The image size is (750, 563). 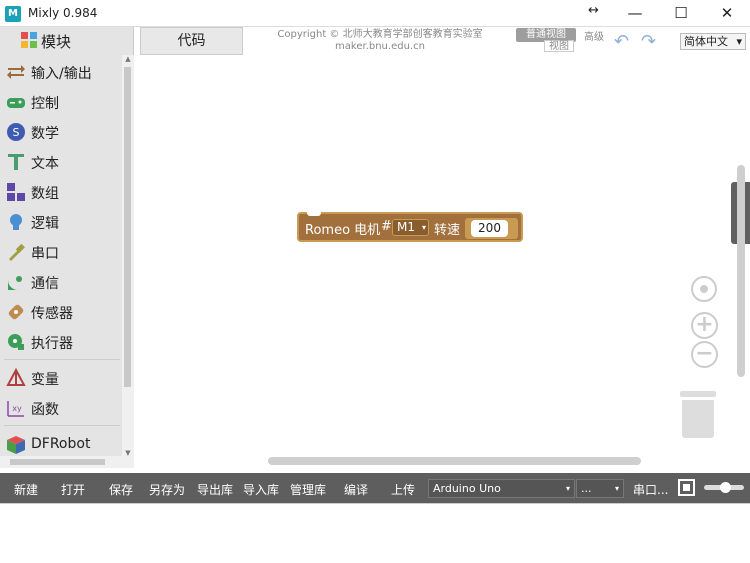 What do you see at coordinates (501, 488) in the screenshot?
I see `board-select: Arduino Uno ▾` at bounding box center [501, 488].